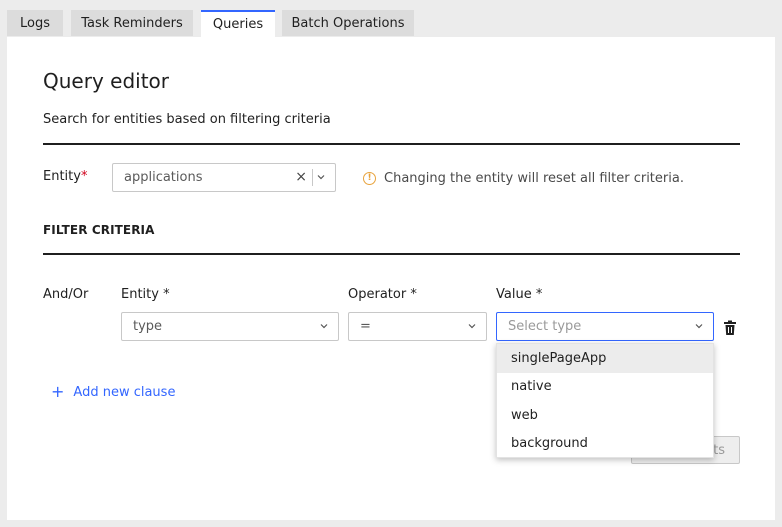 This screenshot has width=782, height=527. What do you see at coordinates (312, 177) in the screenshot?
I see `select-separator` at bounding box center [312, 177].